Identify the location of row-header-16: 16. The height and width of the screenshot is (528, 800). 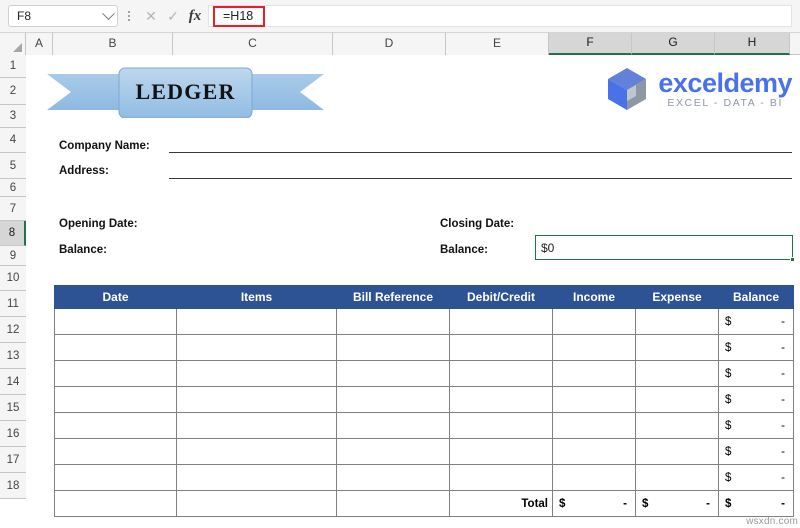
(13, 434).